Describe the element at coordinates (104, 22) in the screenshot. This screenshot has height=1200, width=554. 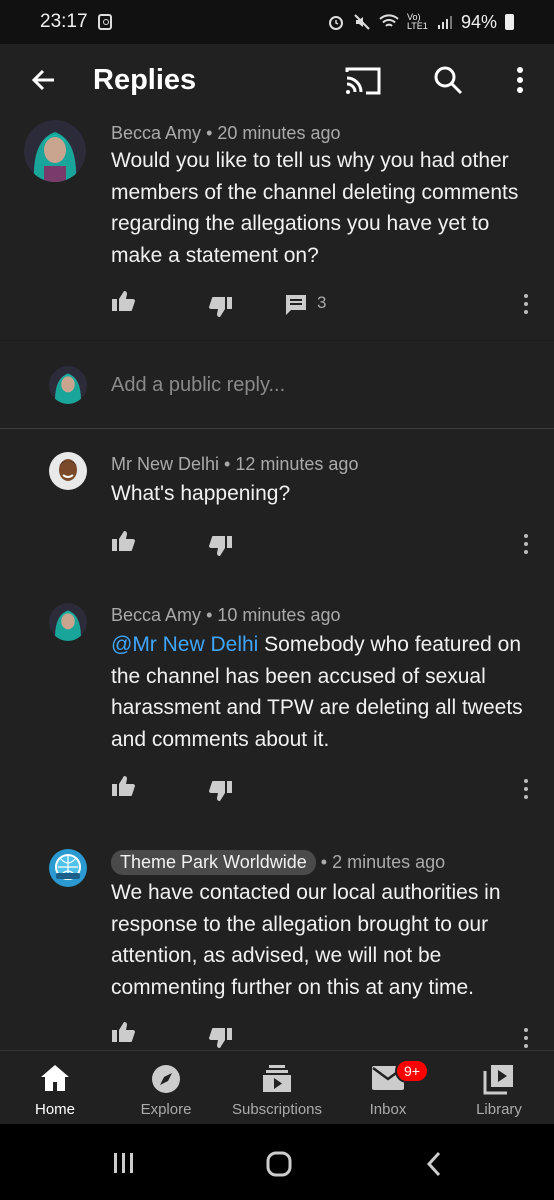
I see `notification-icon` at that location.